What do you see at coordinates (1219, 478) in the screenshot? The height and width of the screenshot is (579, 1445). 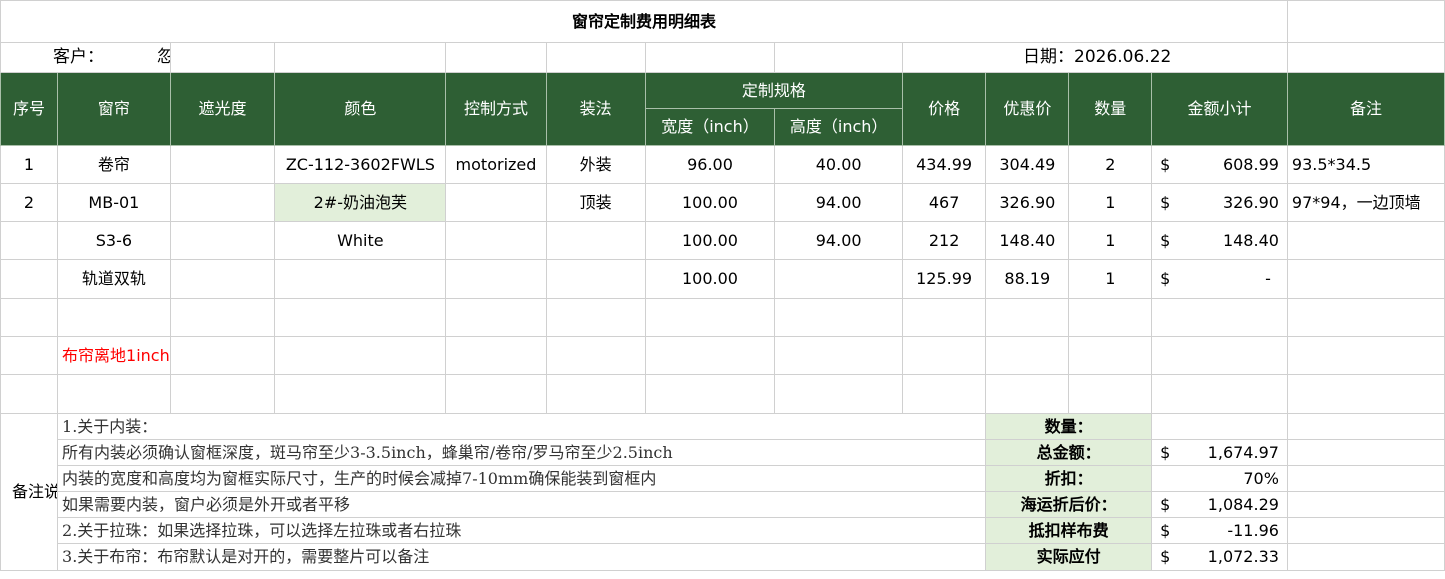 I see `summary-value-discount: 70%` at bounding box center [1219, 478].